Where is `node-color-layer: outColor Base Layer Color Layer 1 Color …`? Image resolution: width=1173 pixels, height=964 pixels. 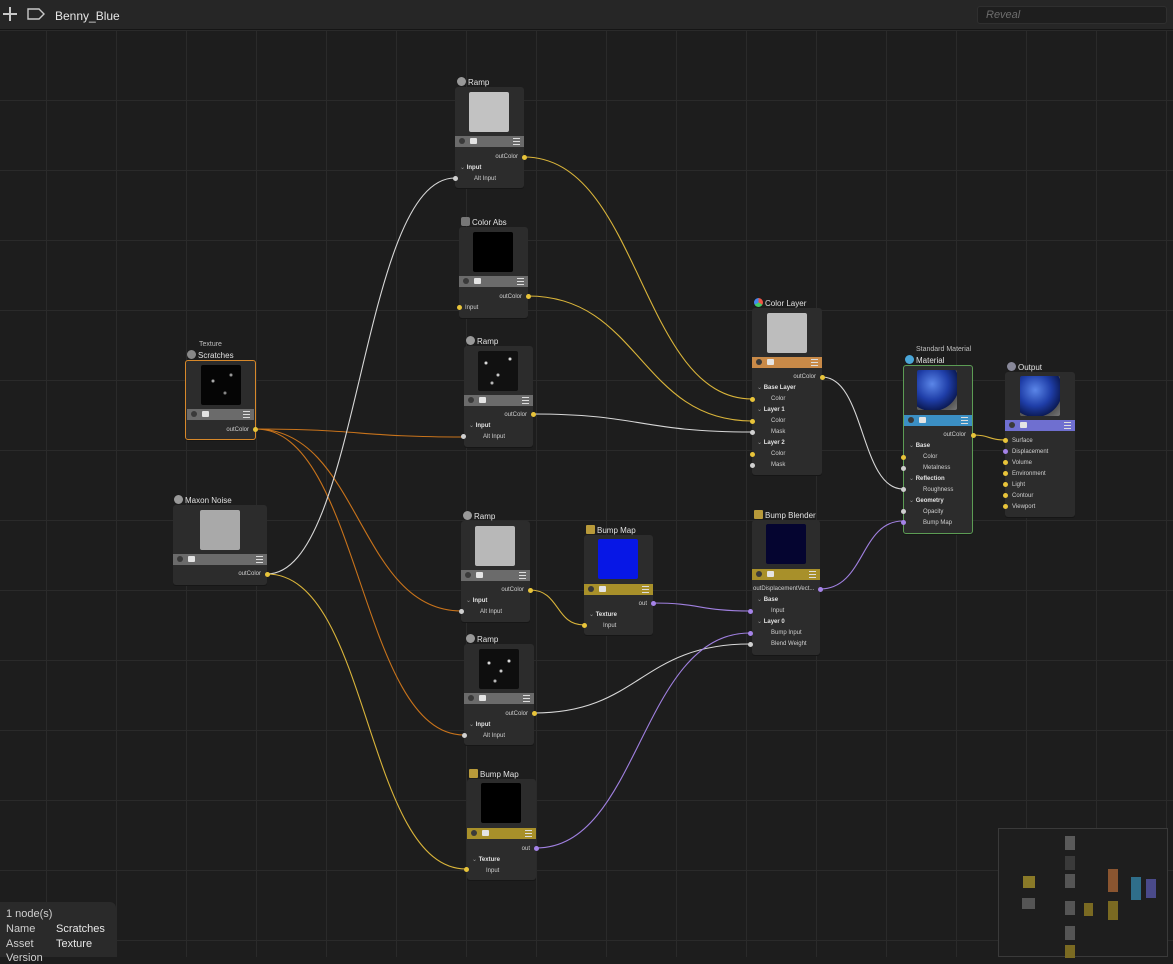 node-color-layer: outColor Base Layer Color Layer 1 Color … is located at coordinates (787, 391).